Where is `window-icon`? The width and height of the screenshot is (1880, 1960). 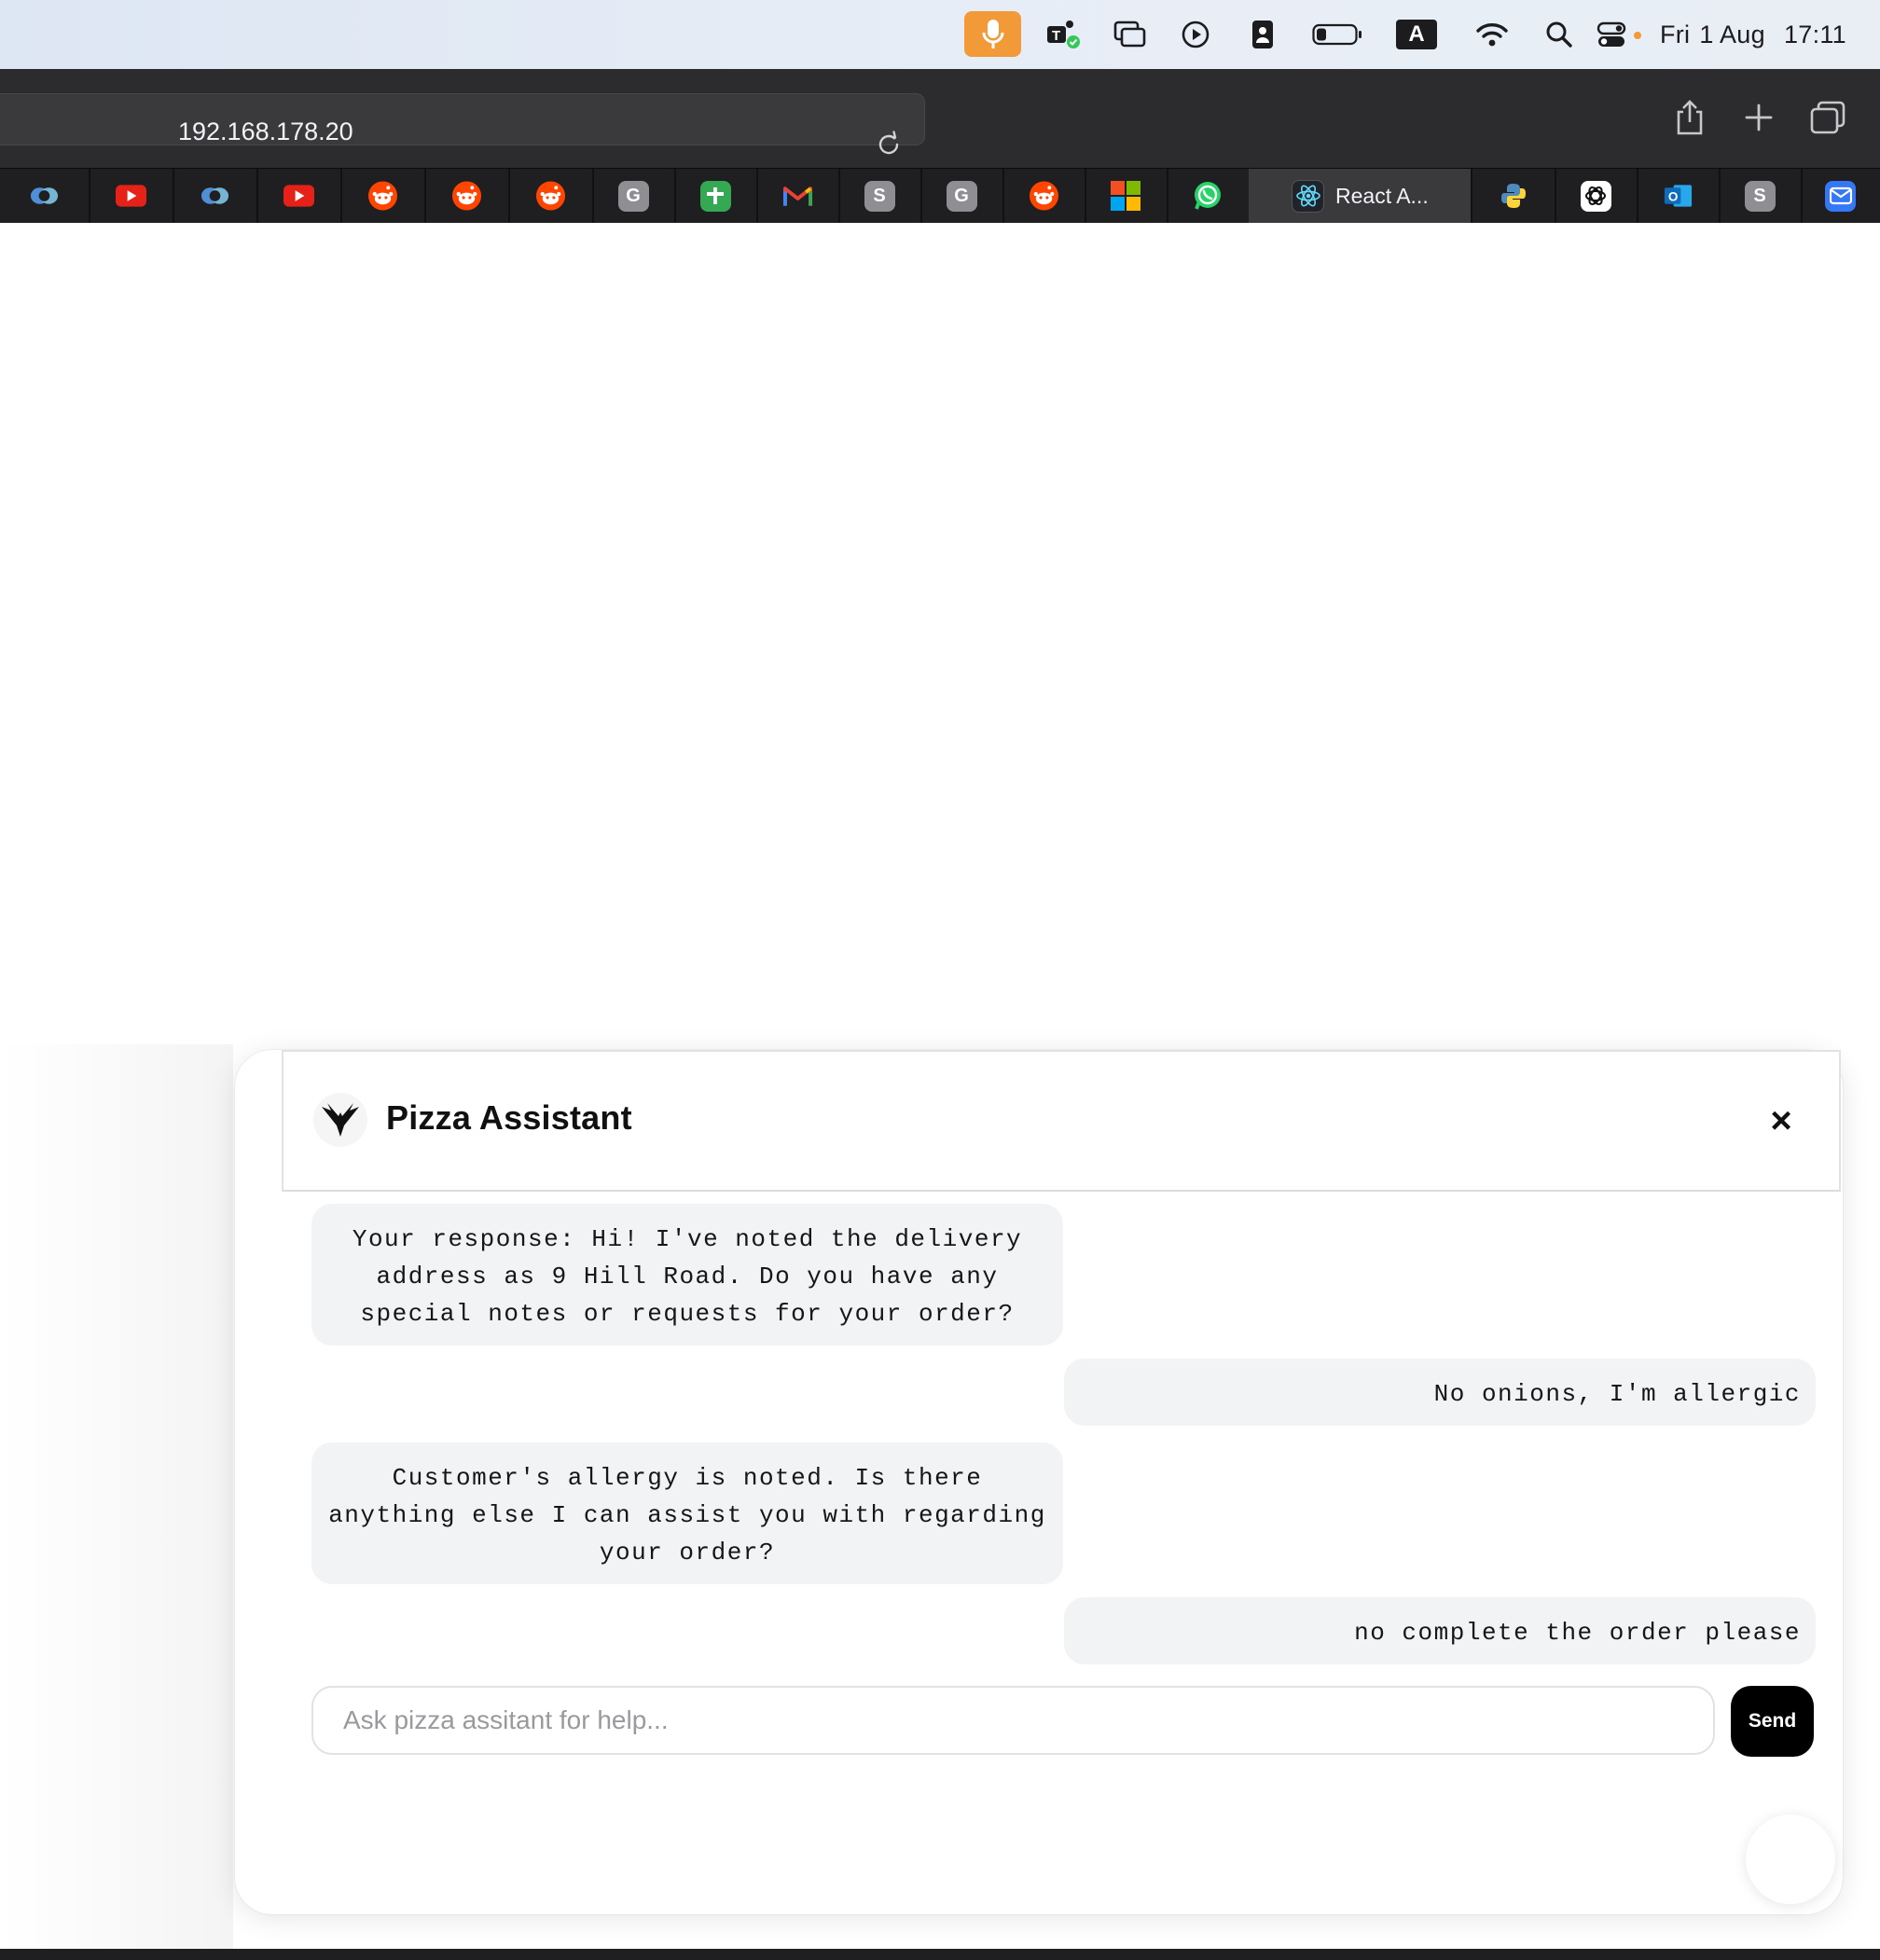 window-icon is located at coordinates (1130, 35).